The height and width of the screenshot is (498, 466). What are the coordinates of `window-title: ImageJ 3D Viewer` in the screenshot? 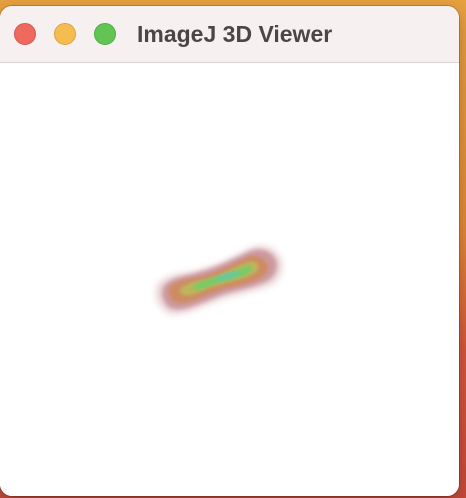 It's located at (235, 34).